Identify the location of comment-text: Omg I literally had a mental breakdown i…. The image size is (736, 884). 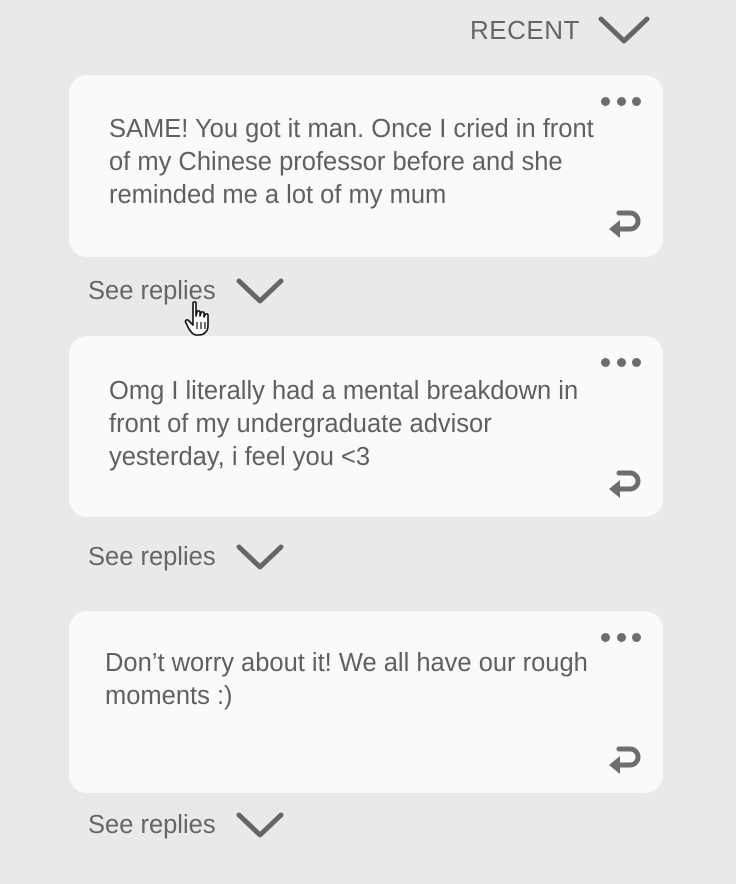
(344, 424).